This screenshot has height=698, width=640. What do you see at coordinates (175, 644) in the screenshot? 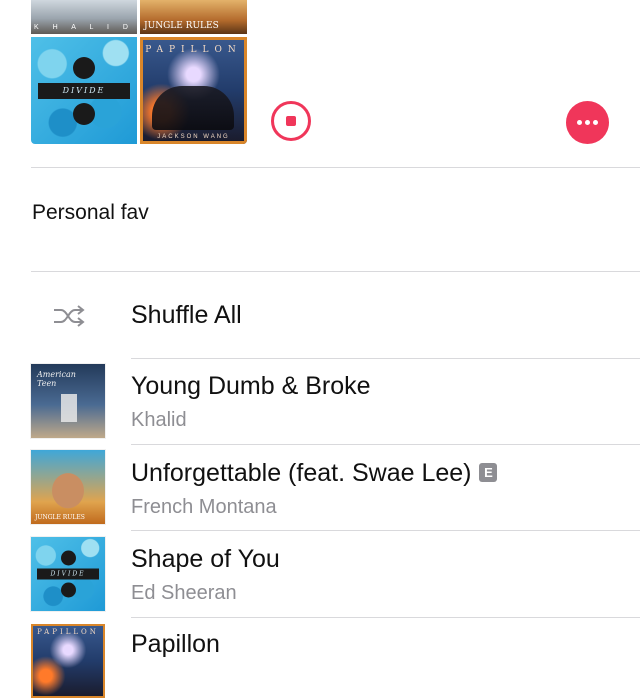
I see `song-title: Papillon` at bounding box center [175, 644].